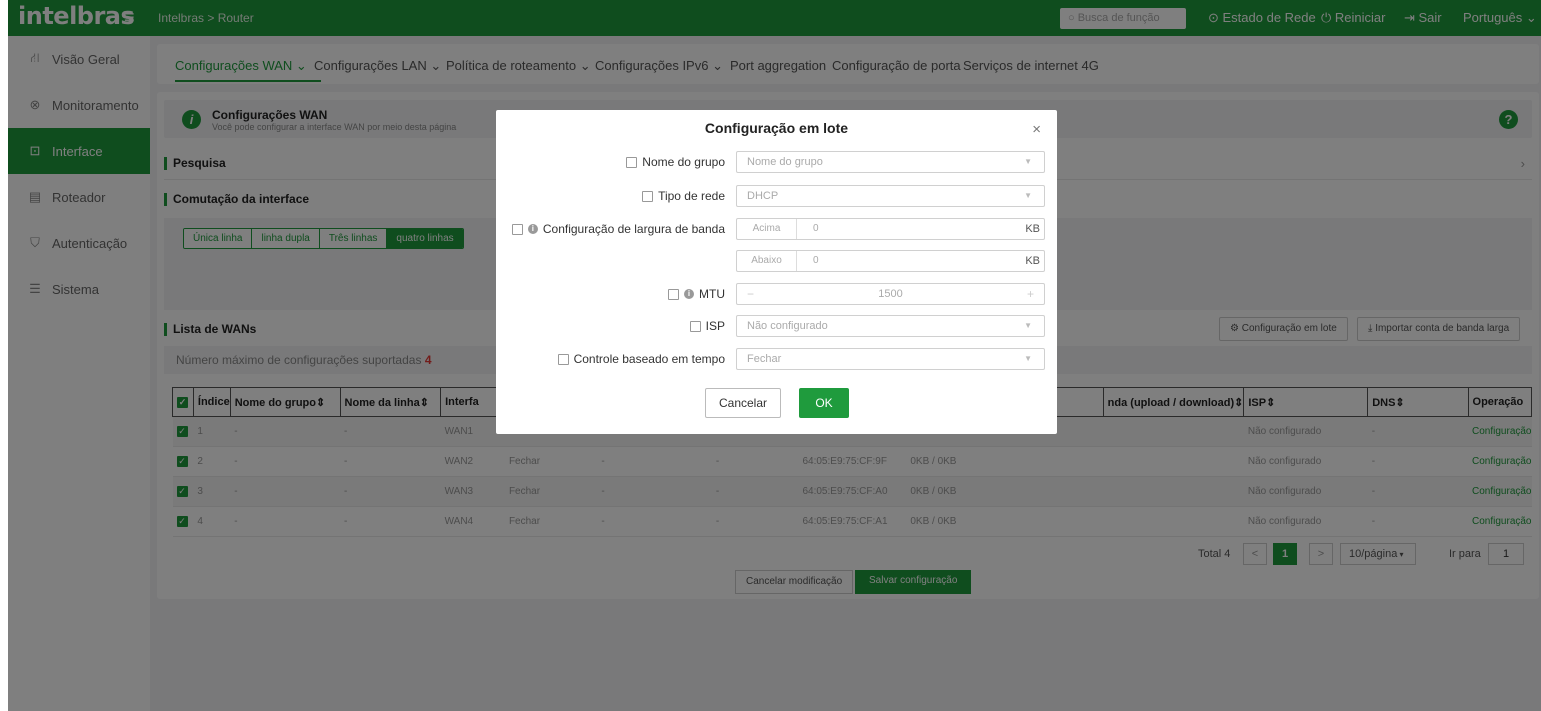  Describe the element at coordinates (890, 162) in the screenshot. I see `group-name-select: Nome do grupo ▼` at that location.